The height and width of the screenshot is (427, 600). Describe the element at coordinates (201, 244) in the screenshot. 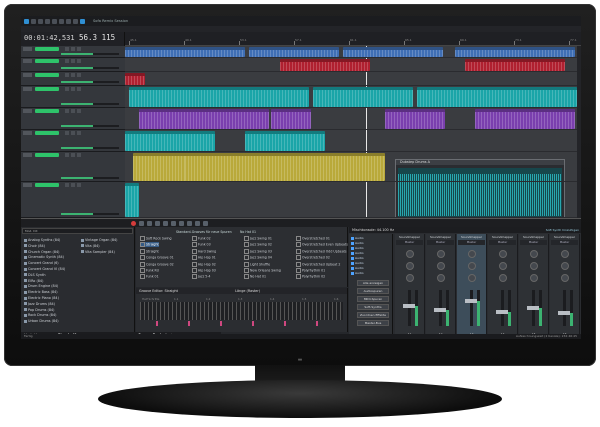

I see `groove-item: Funk 03` at that location.